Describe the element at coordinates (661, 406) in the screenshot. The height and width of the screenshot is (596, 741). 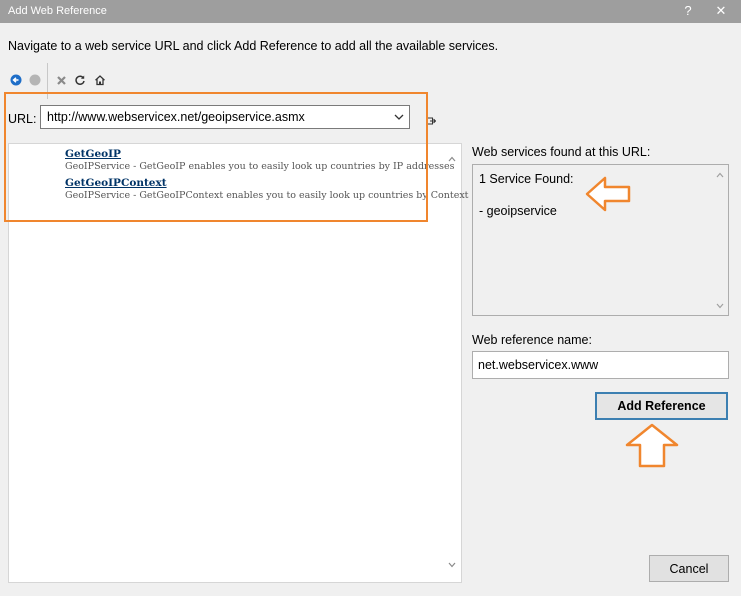
I see `add-reference-button: Add Reference` at that location.